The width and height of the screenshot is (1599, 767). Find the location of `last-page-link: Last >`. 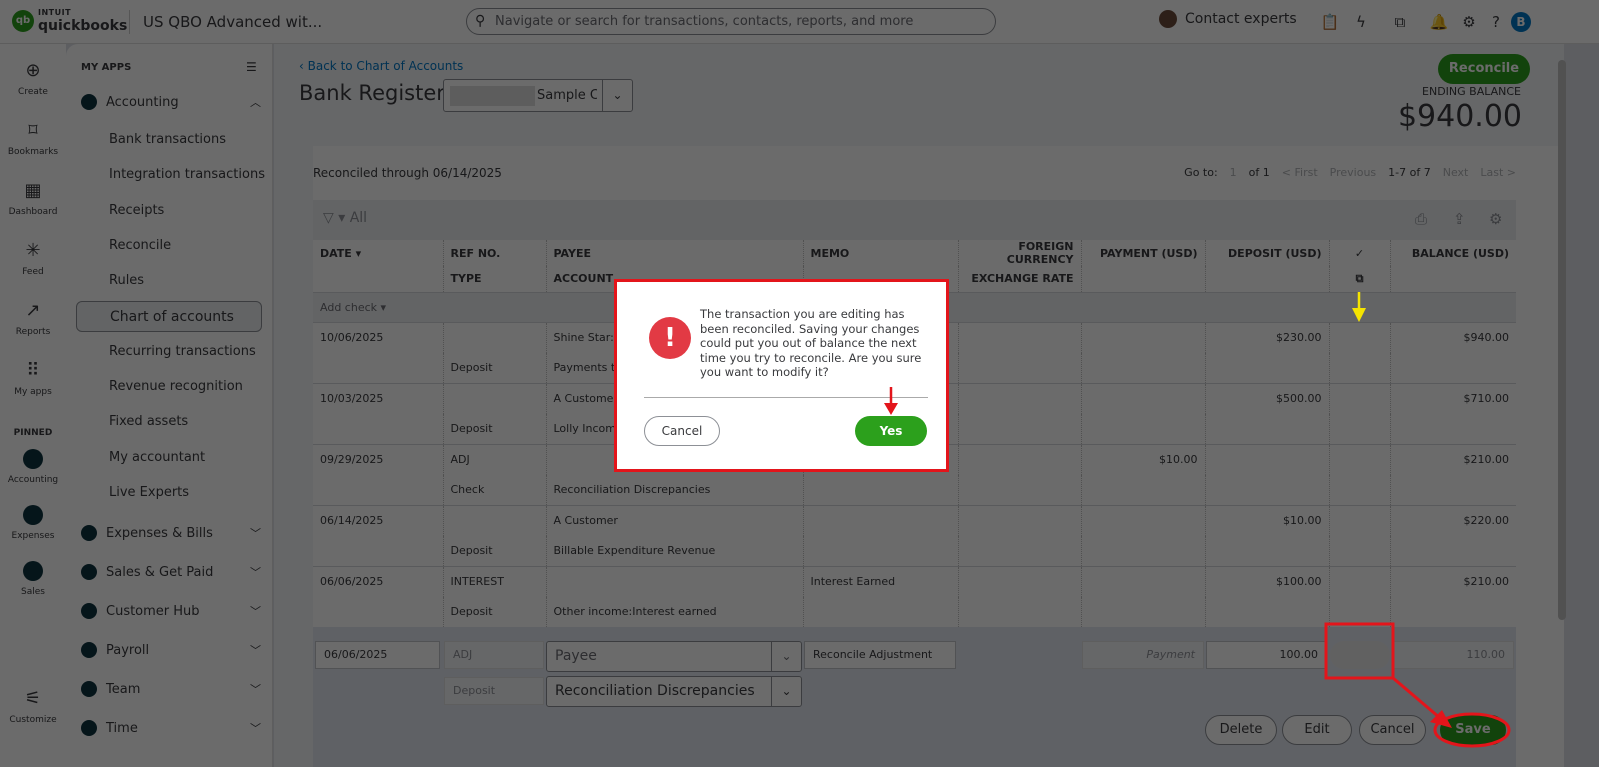

last-page-link: Last > is located at coordinates (1498, 172).